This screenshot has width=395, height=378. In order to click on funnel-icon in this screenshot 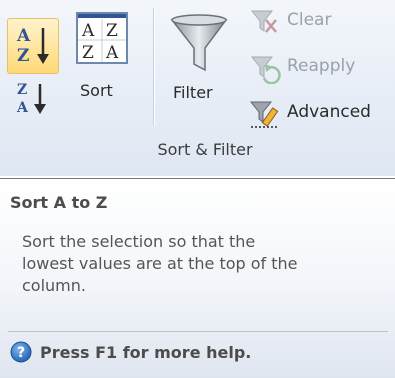, I will do `click(199, 43)`.